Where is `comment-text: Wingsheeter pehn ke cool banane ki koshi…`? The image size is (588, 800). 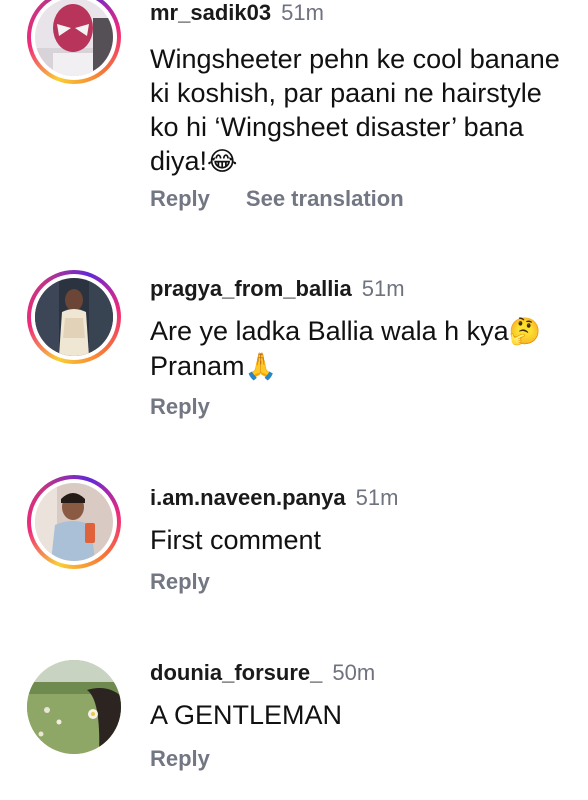 comment-text: Wingsheeter pehn ke cool banane ki koshi… is located at coordinates (355, 110).